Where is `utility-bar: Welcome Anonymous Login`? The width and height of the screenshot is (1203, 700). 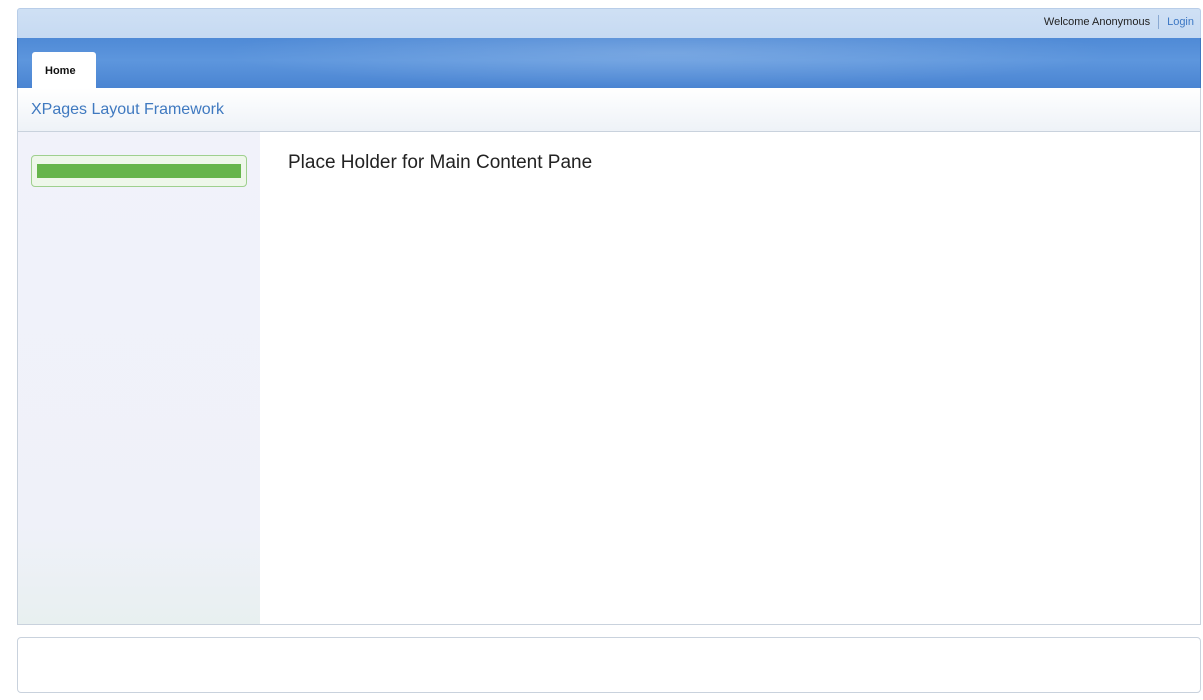
utility-bar: Welcome Anonymous Login is located at coordinates (609, 23).